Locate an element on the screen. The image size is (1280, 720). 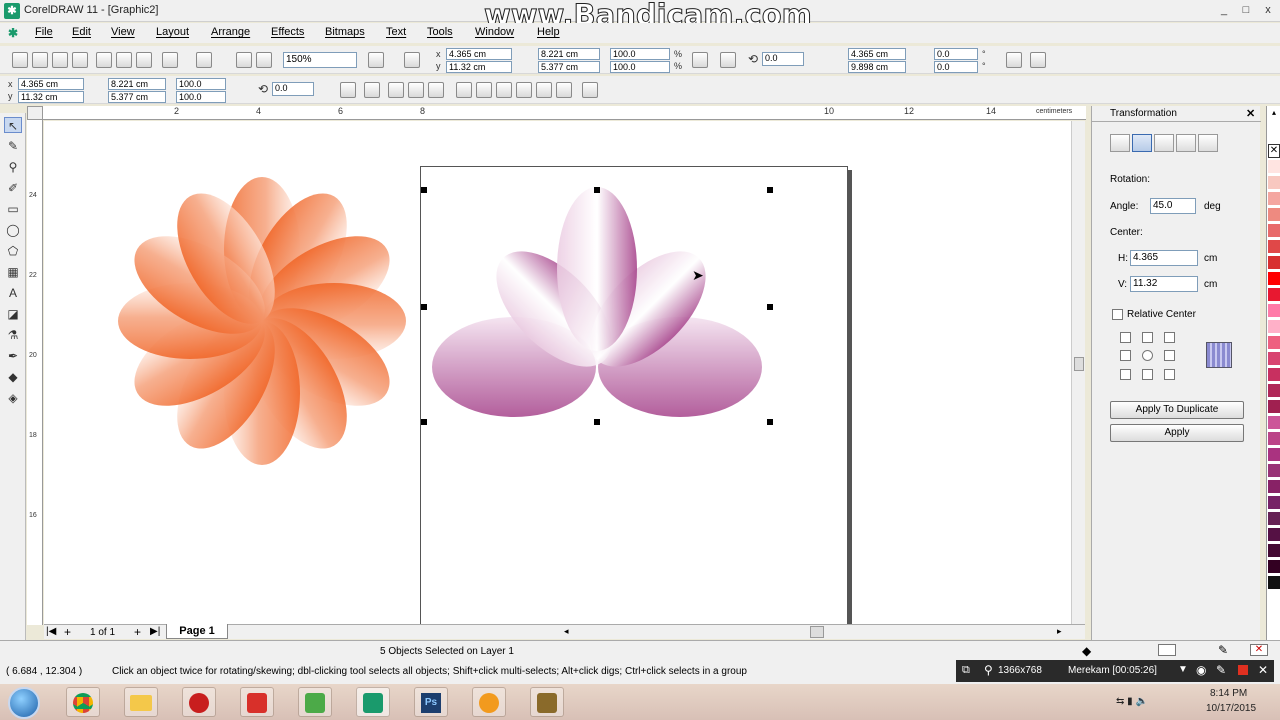
group-icon is located at coordinates (396, 90).